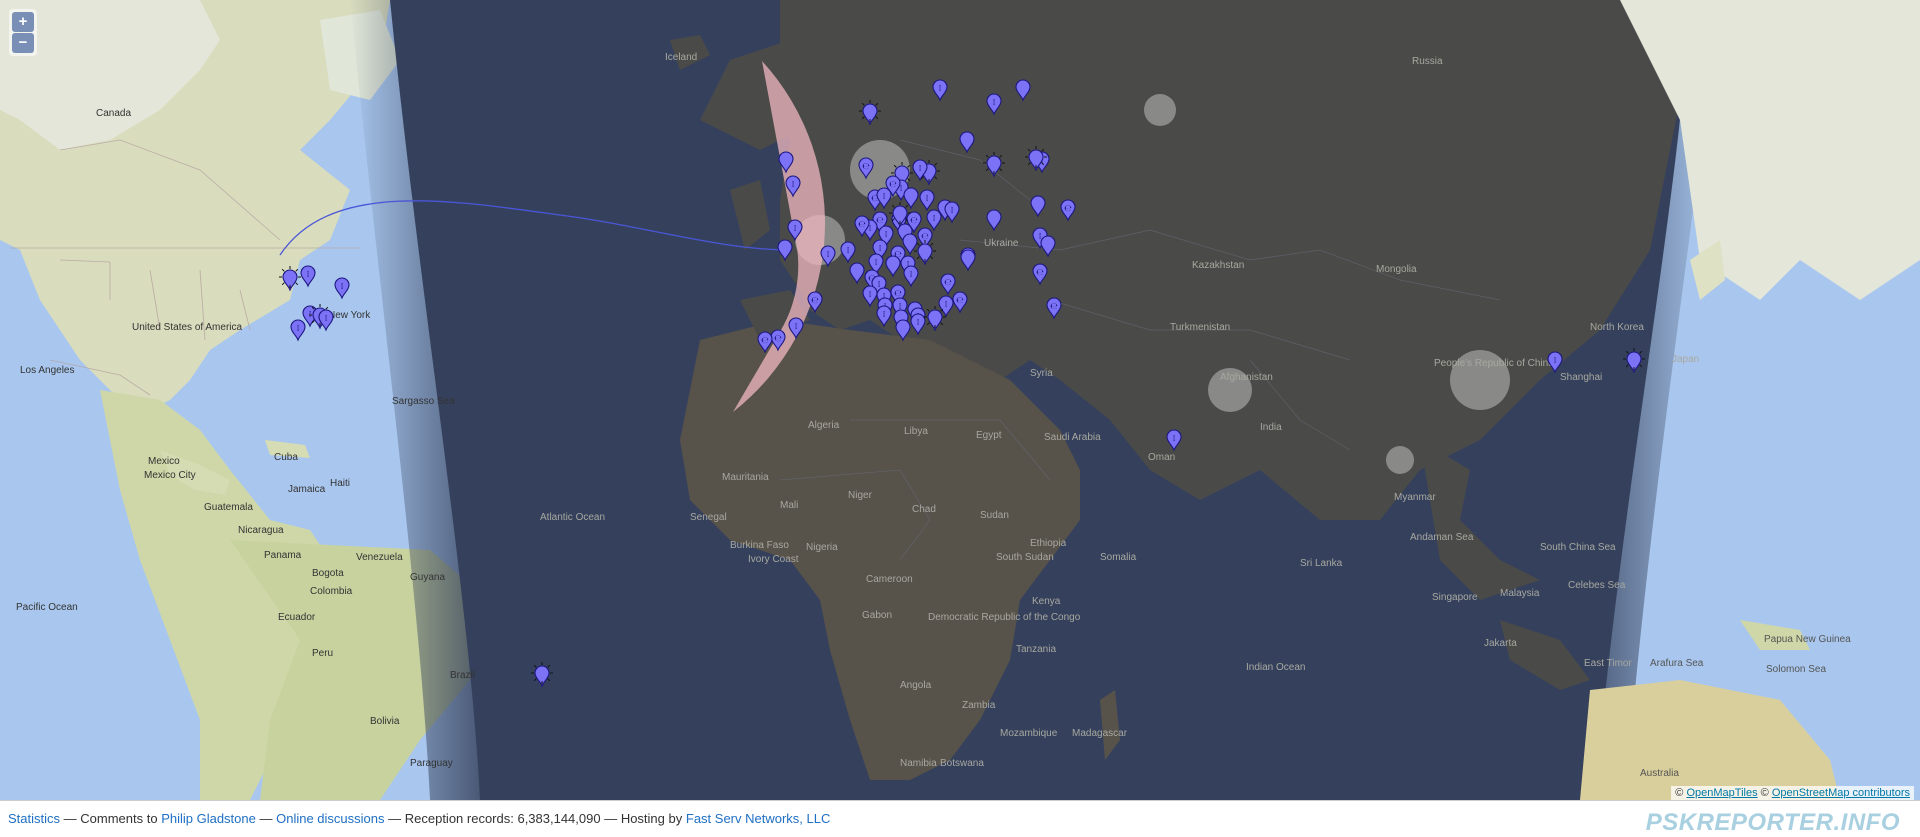  Describe the element at coordinates (1321, 563) in the screenshot. I see `svg-text: Sri Lanka` at that location.